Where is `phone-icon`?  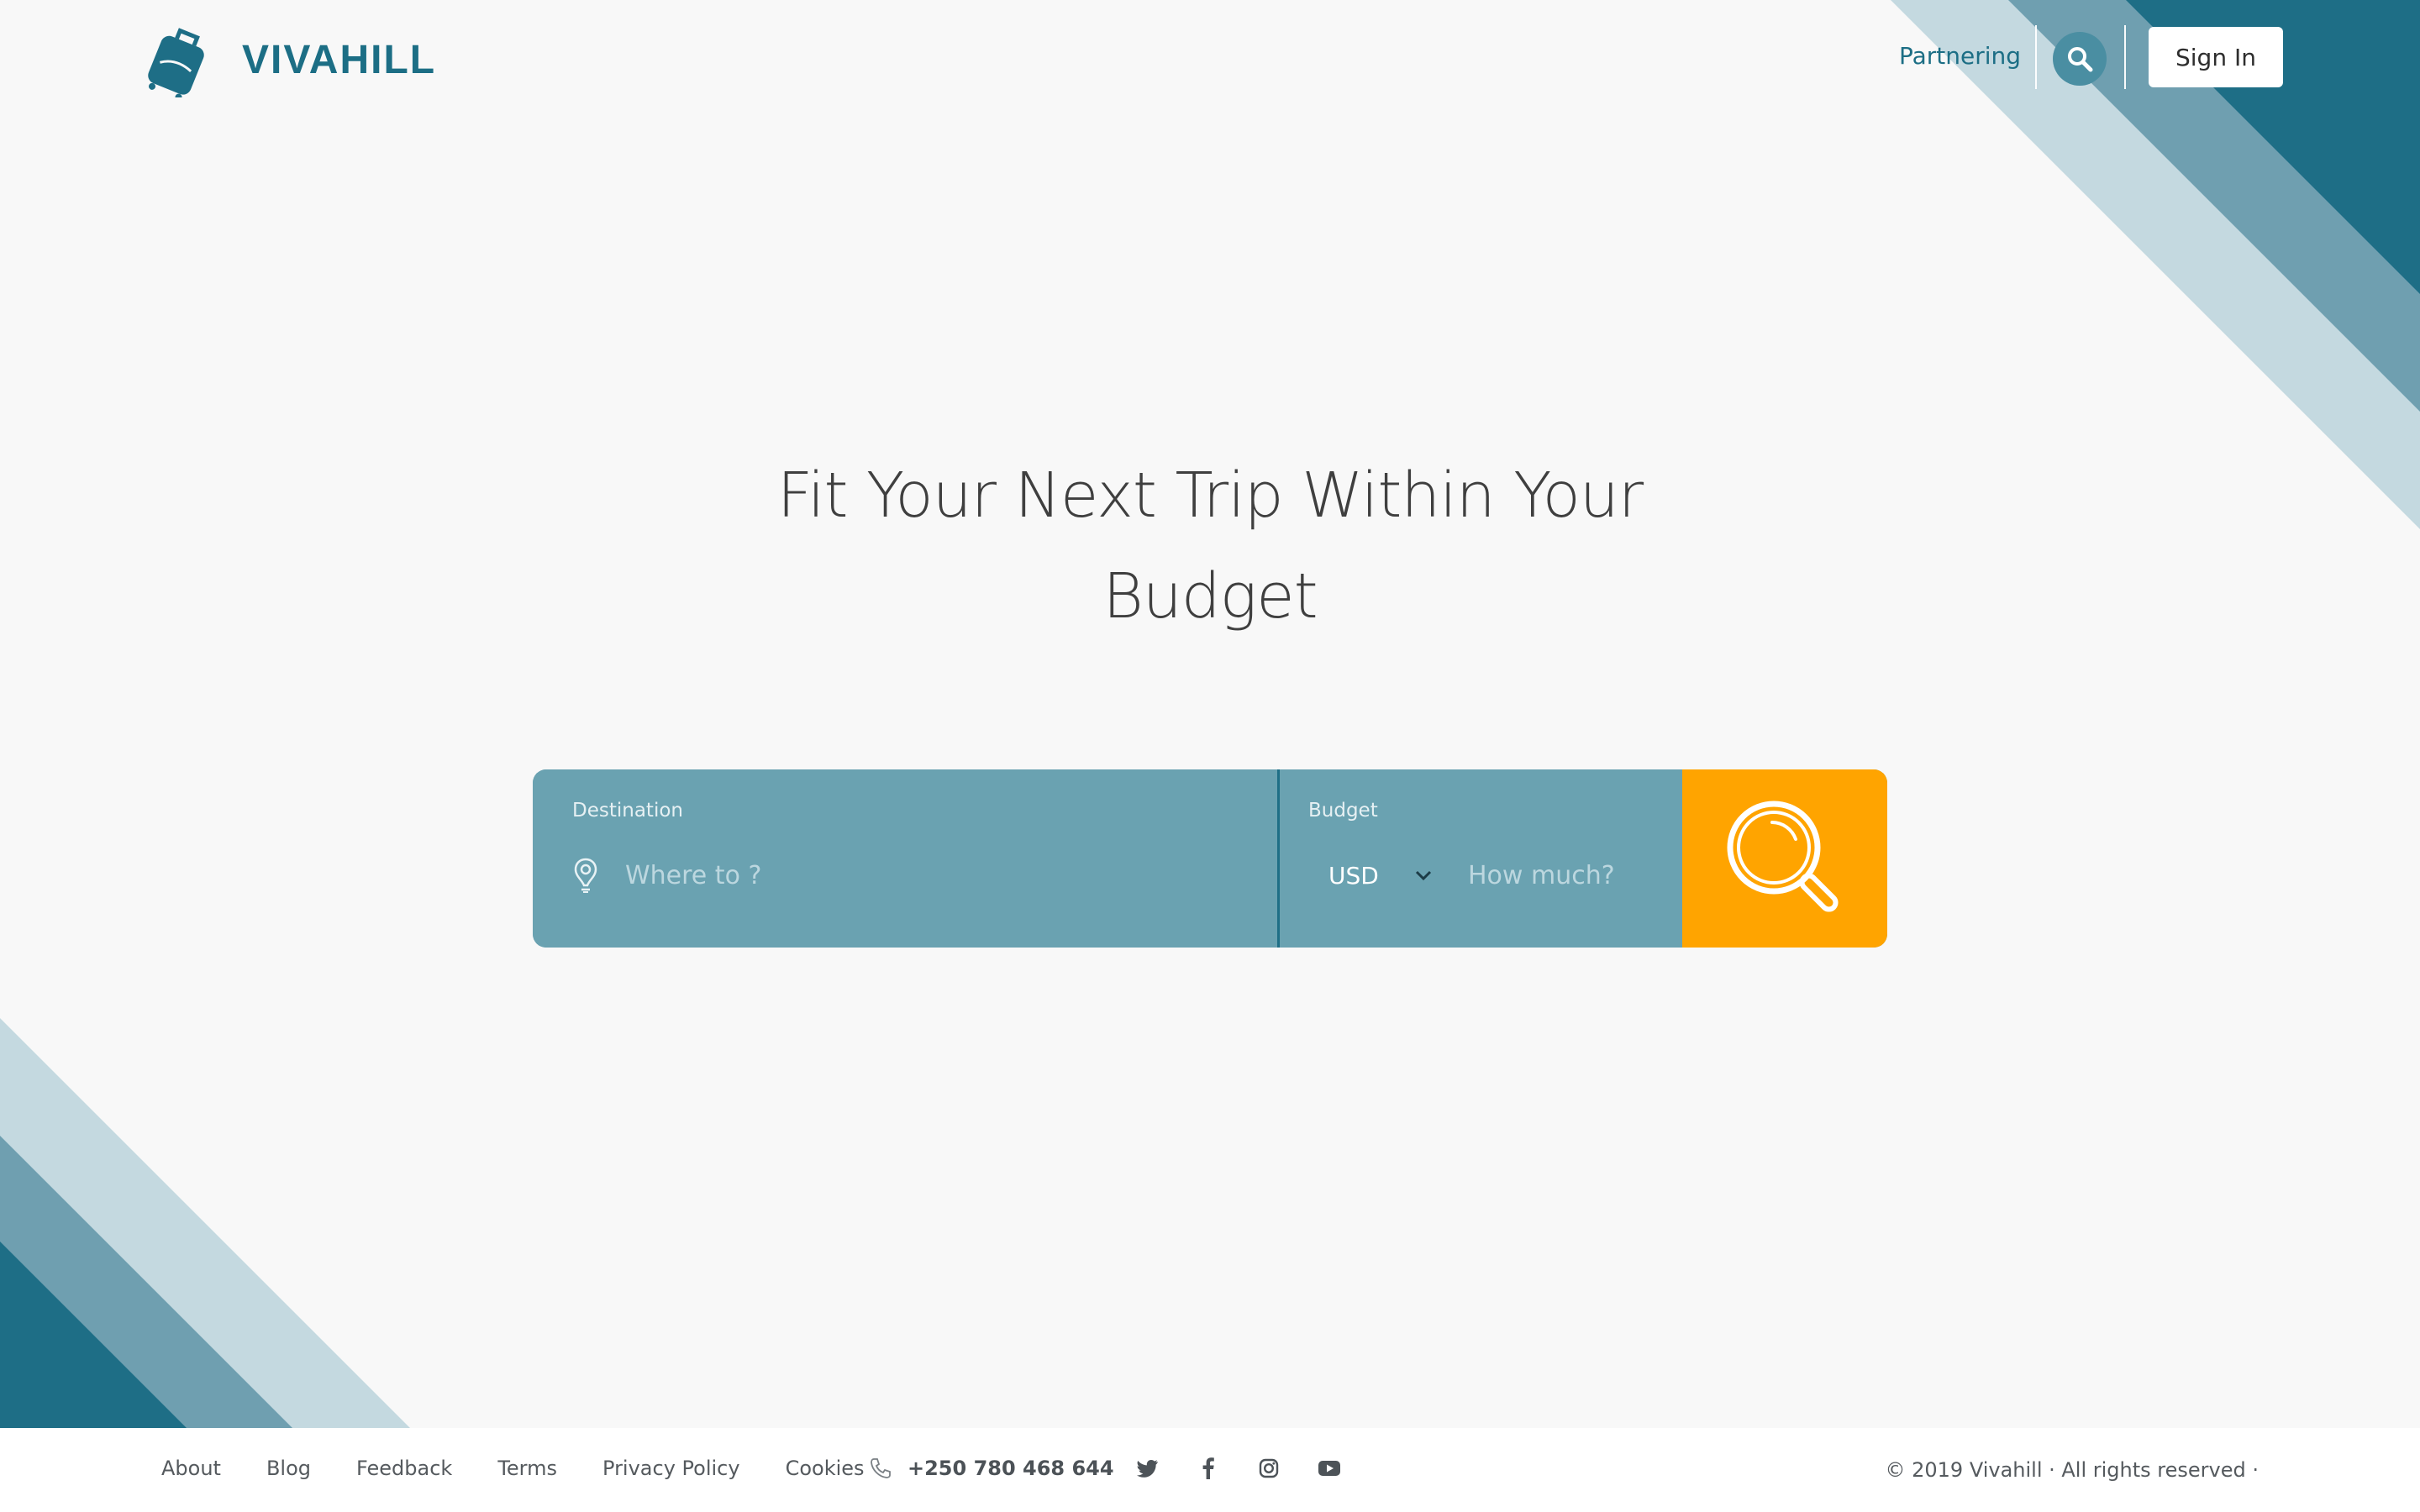
phone-icon is located at coordinates (881, 1468).